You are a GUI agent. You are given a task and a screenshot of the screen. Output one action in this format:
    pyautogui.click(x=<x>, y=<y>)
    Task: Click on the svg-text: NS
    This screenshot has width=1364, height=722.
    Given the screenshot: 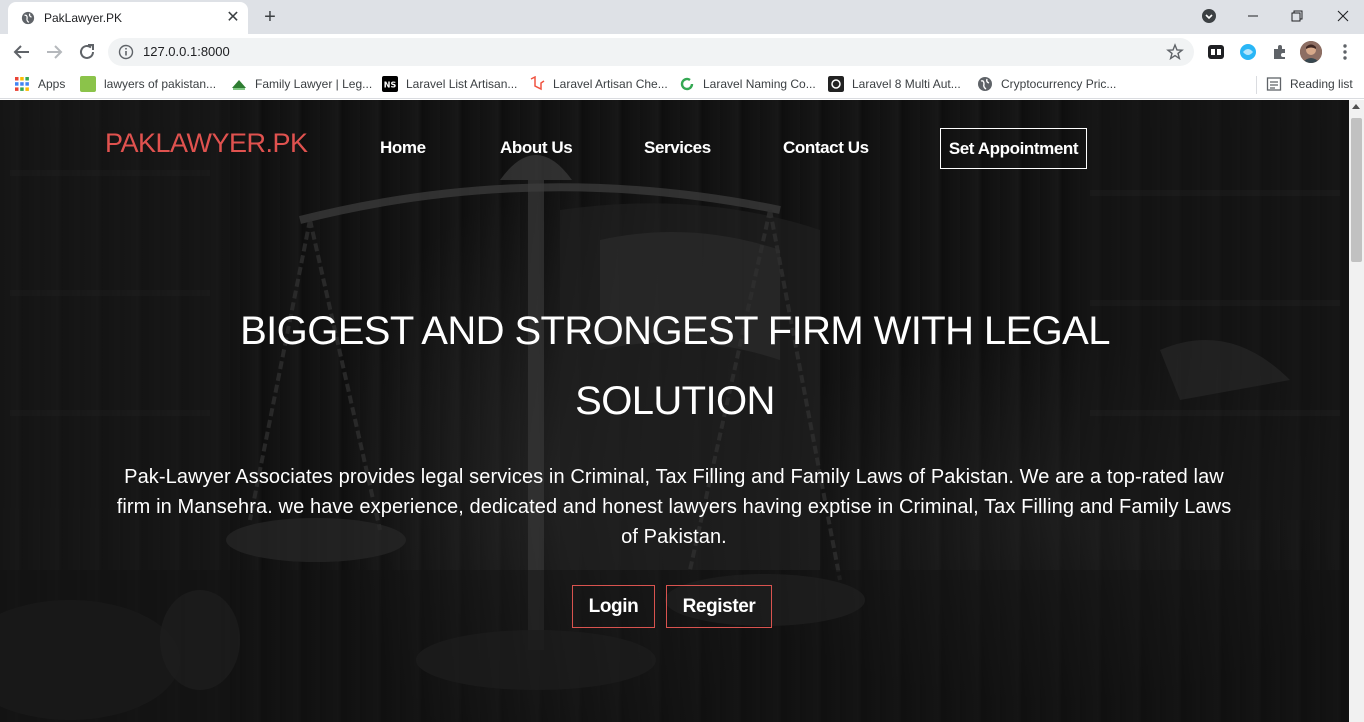 What is the action you would take?
    pyautogui.click(x=390, y=85)
    